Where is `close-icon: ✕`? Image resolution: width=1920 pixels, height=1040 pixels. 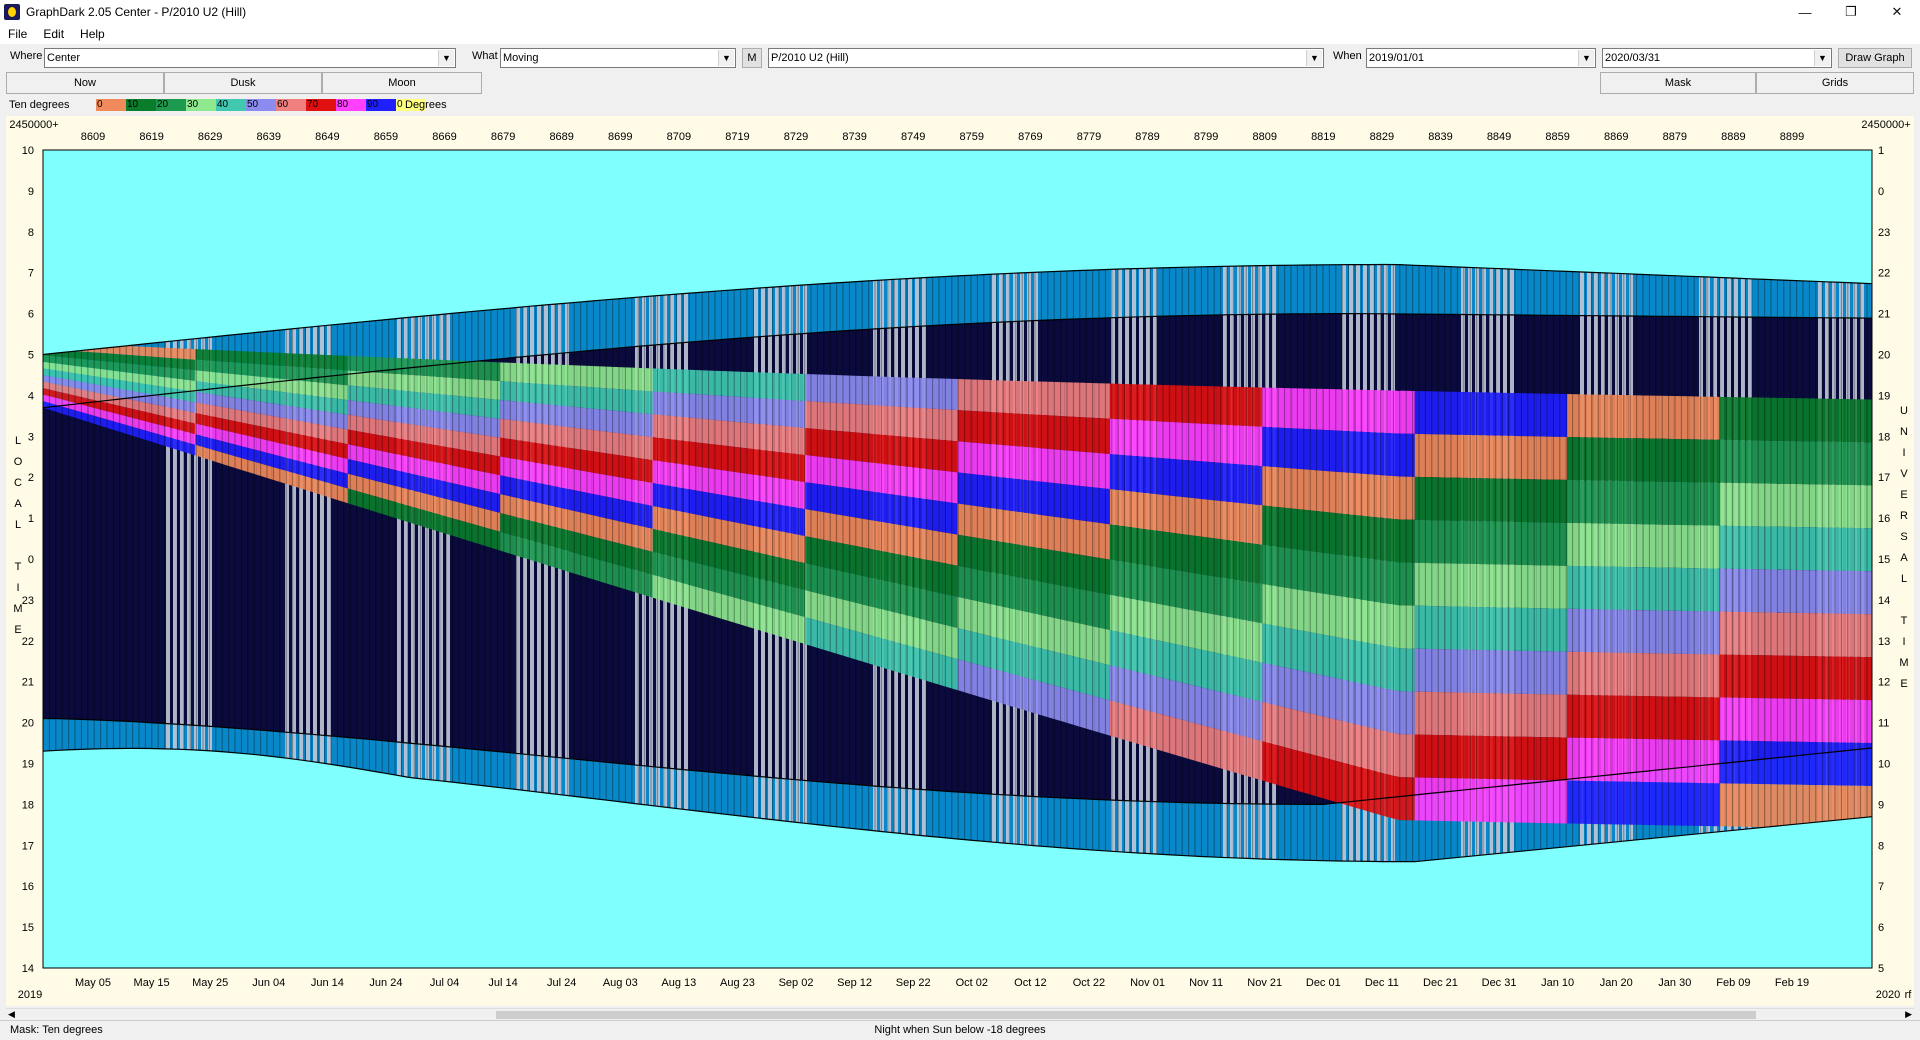 close-icon: ✕ is located at coordinates (1897, 12).